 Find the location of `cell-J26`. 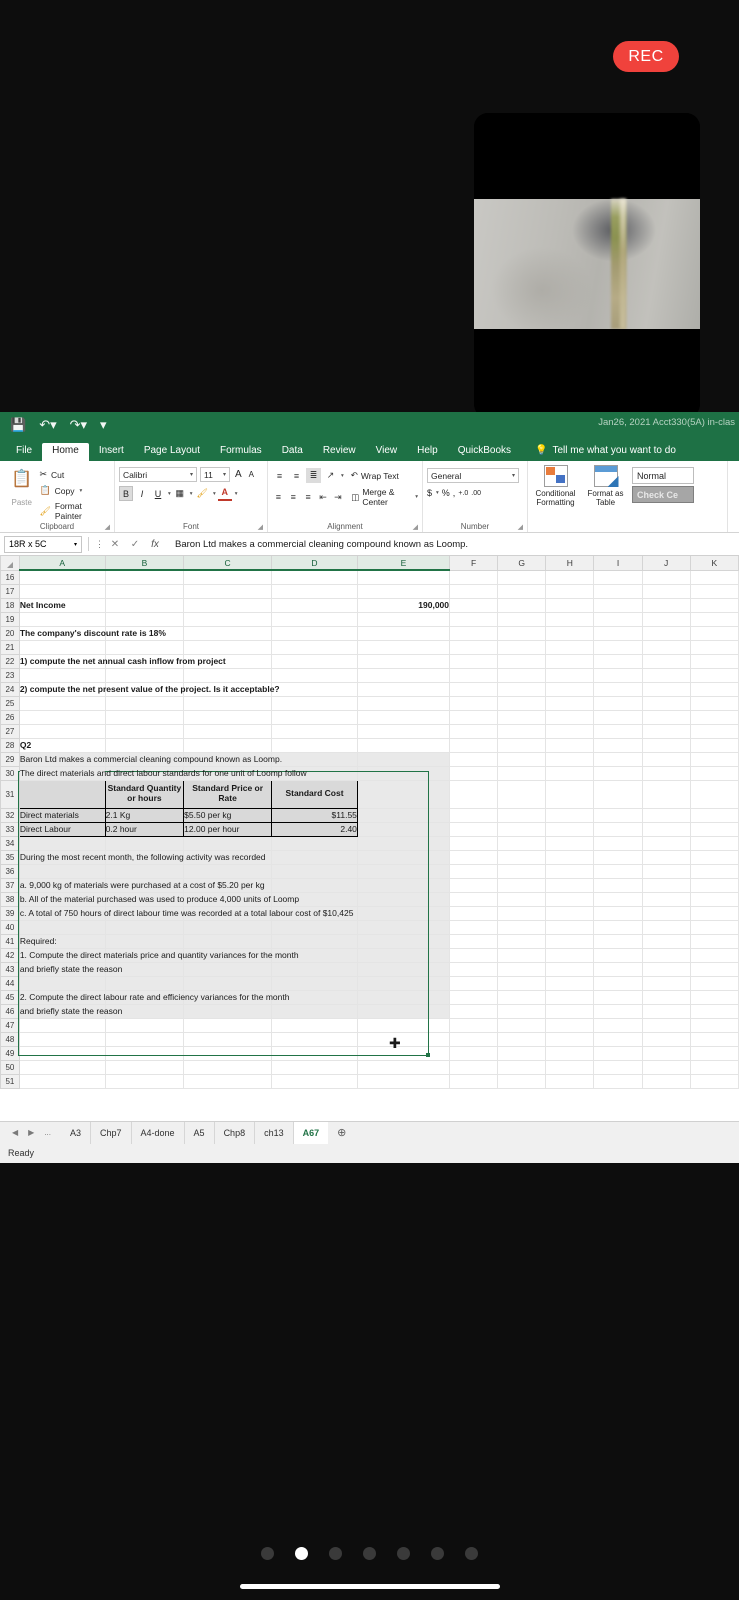

cell-J26 is located at coordinates (666, 717).